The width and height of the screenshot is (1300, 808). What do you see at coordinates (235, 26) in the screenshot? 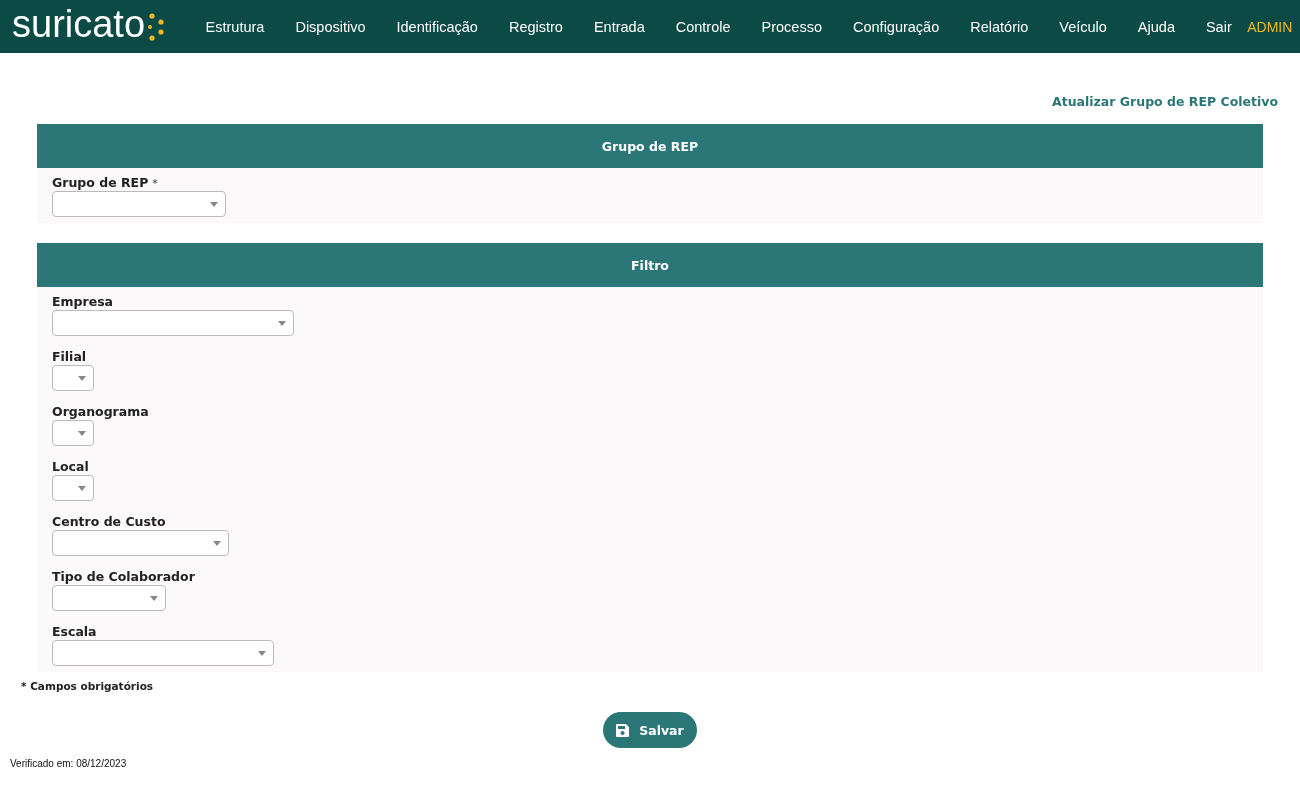
I see `nav-menu-item: Estrutura` at bounding box center [235, 26].